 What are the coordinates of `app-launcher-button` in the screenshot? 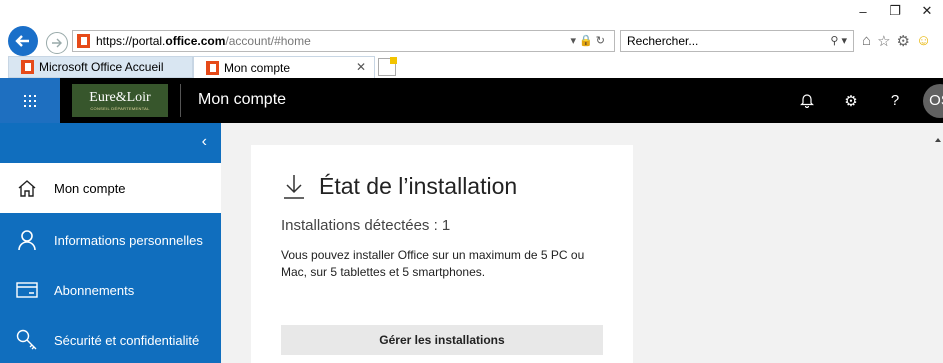 It's located at (30, 100).